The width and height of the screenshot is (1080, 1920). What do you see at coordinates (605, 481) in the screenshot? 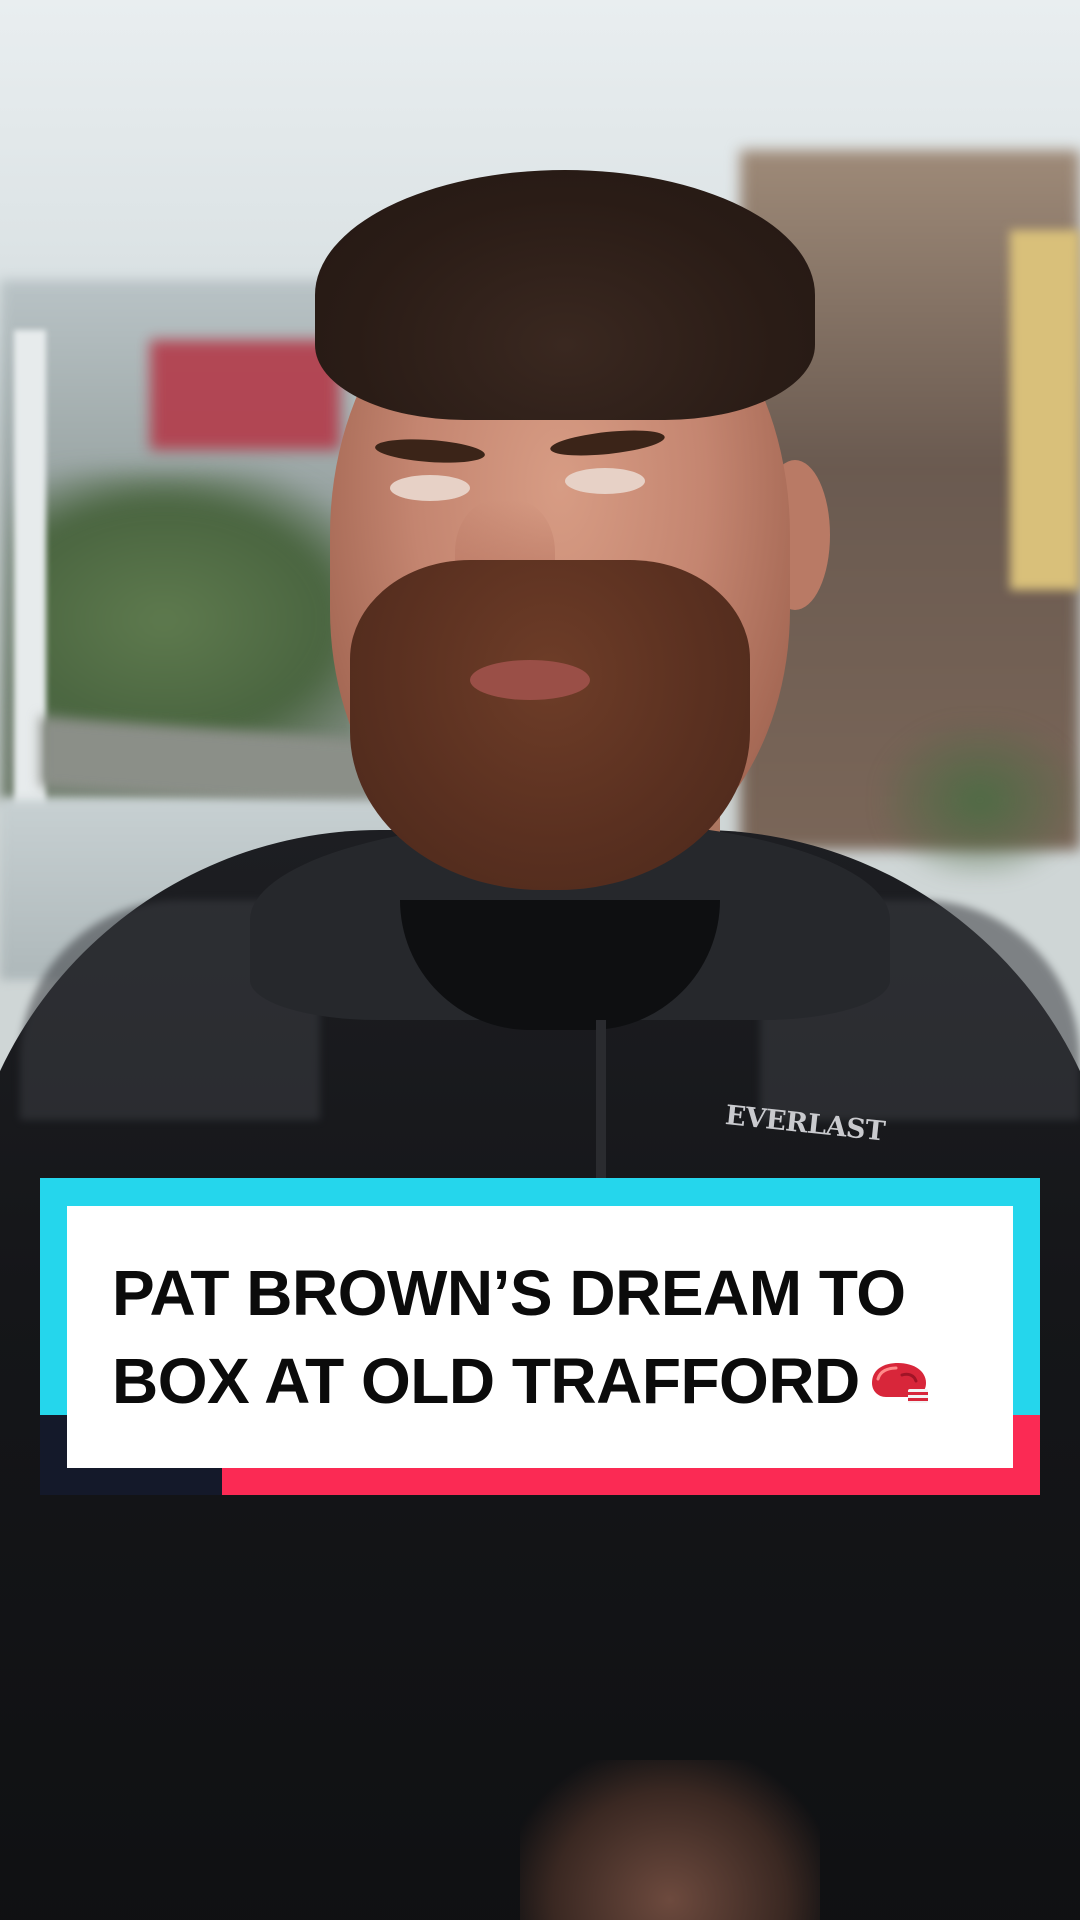
I see `eye-right` at bounding box center [605, 481].